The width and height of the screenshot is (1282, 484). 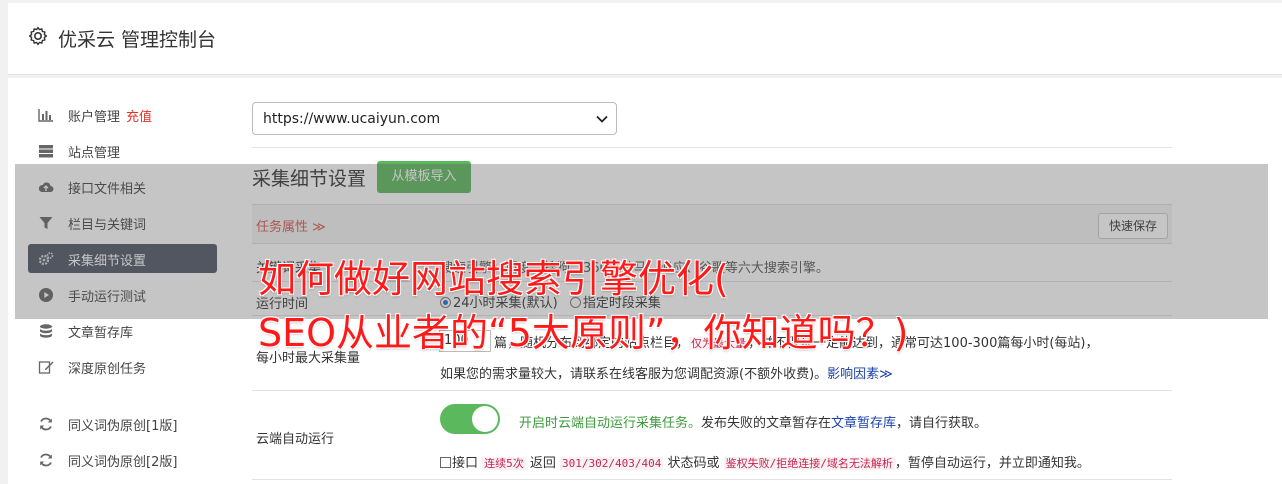 What do you see at coordinates (602, 119) in the screenshot?
I see `chevron-down-icon` at bounding box center [602, 119].